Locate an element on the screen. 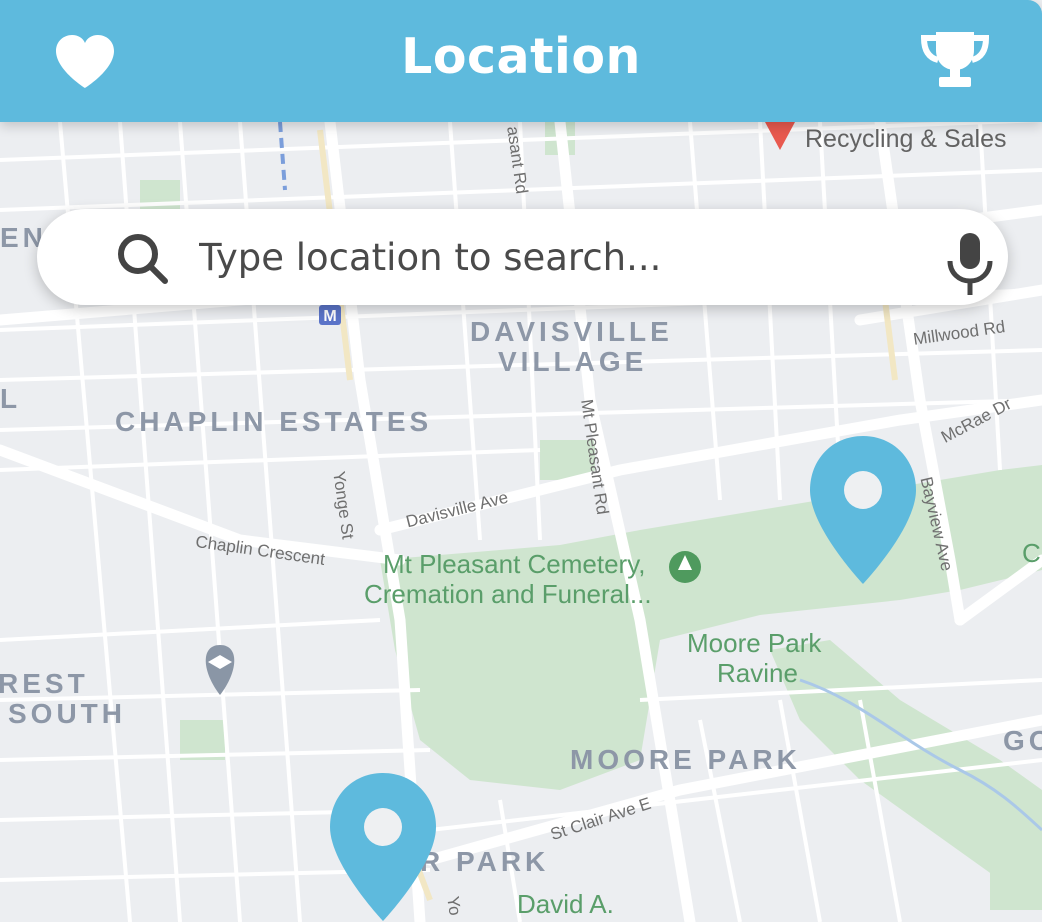 Image resolution: width=1042 pixels, height=922 pixels. place-recycling: Recycling & Sales is located at coordinates (905, 139).